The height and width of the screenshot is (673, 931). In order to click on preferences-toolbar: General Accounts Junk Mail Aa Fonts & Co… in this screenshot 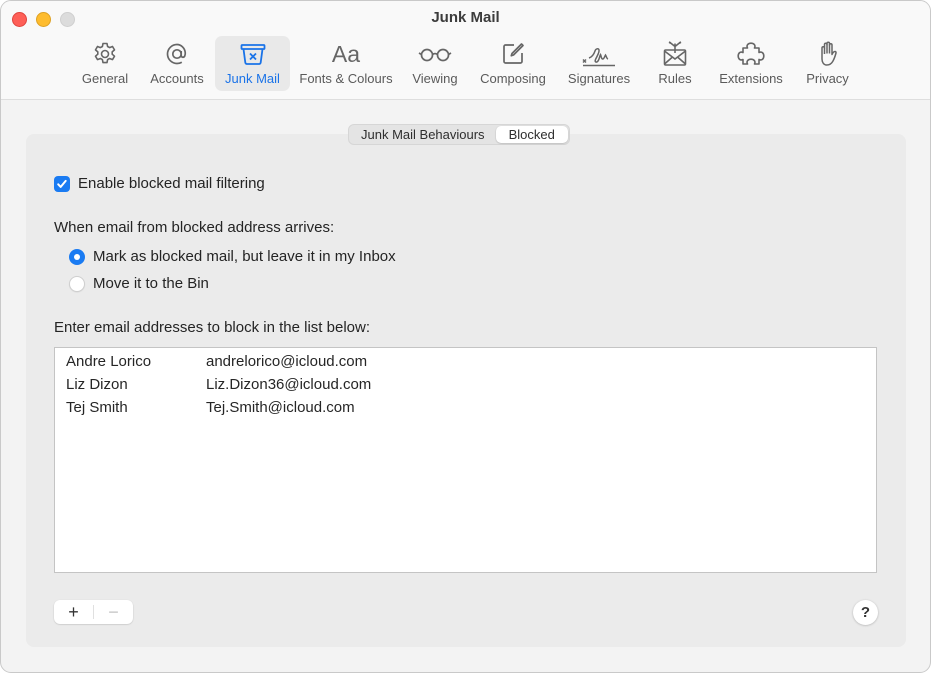, I will do `click(465, 64)`.